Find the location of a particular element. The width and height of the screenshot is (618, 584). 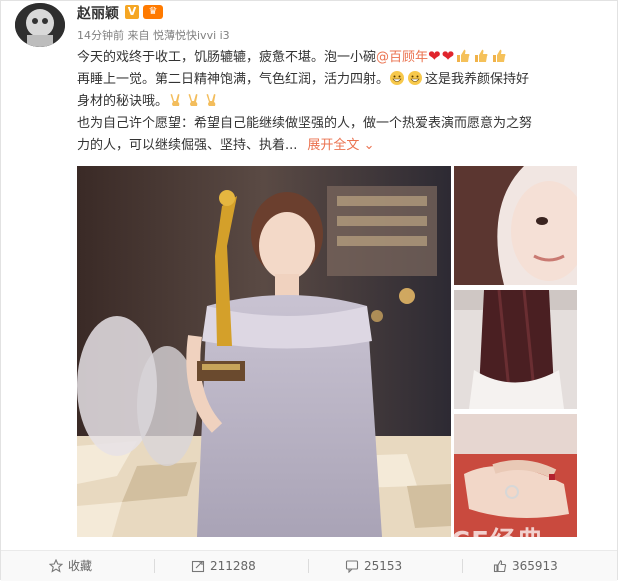

post-time: 14分钟前 is located at coordinates (100, 35).